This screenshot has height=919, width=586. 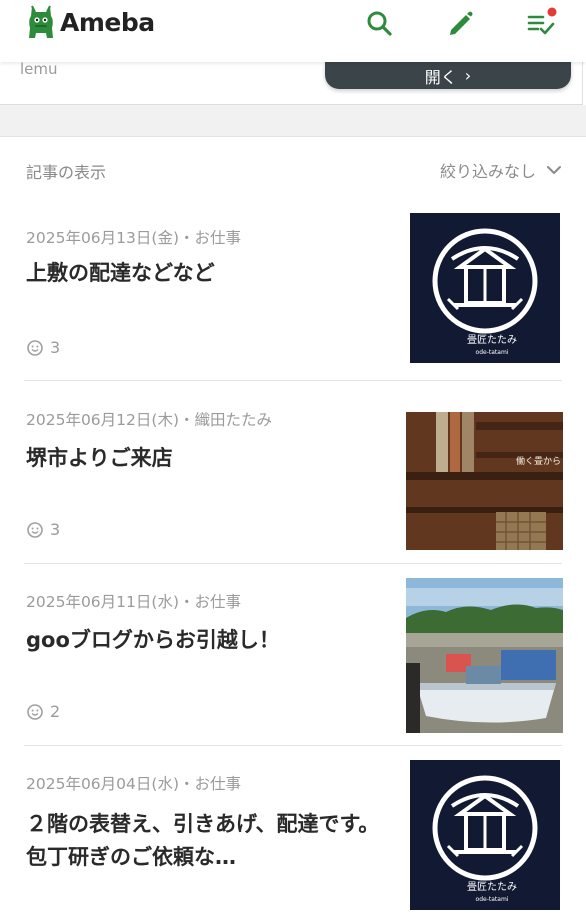 What do you see at coordinates (440, 77) in the screenshot?
I see `open-button-label: 開く` at bounding box center [440, 77].